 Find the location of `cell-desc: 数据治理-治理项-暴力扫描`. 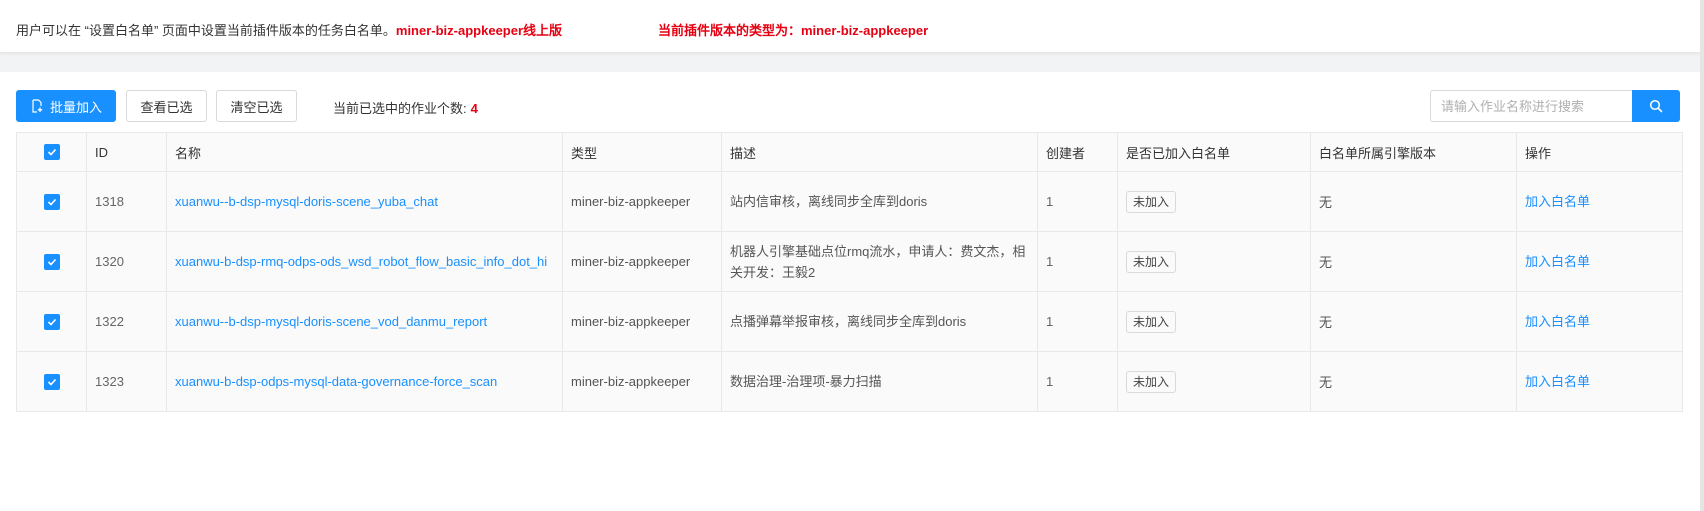

cell-desc: 数据治理-治理项-暴力扫描 is located at coordinates (880, 381).